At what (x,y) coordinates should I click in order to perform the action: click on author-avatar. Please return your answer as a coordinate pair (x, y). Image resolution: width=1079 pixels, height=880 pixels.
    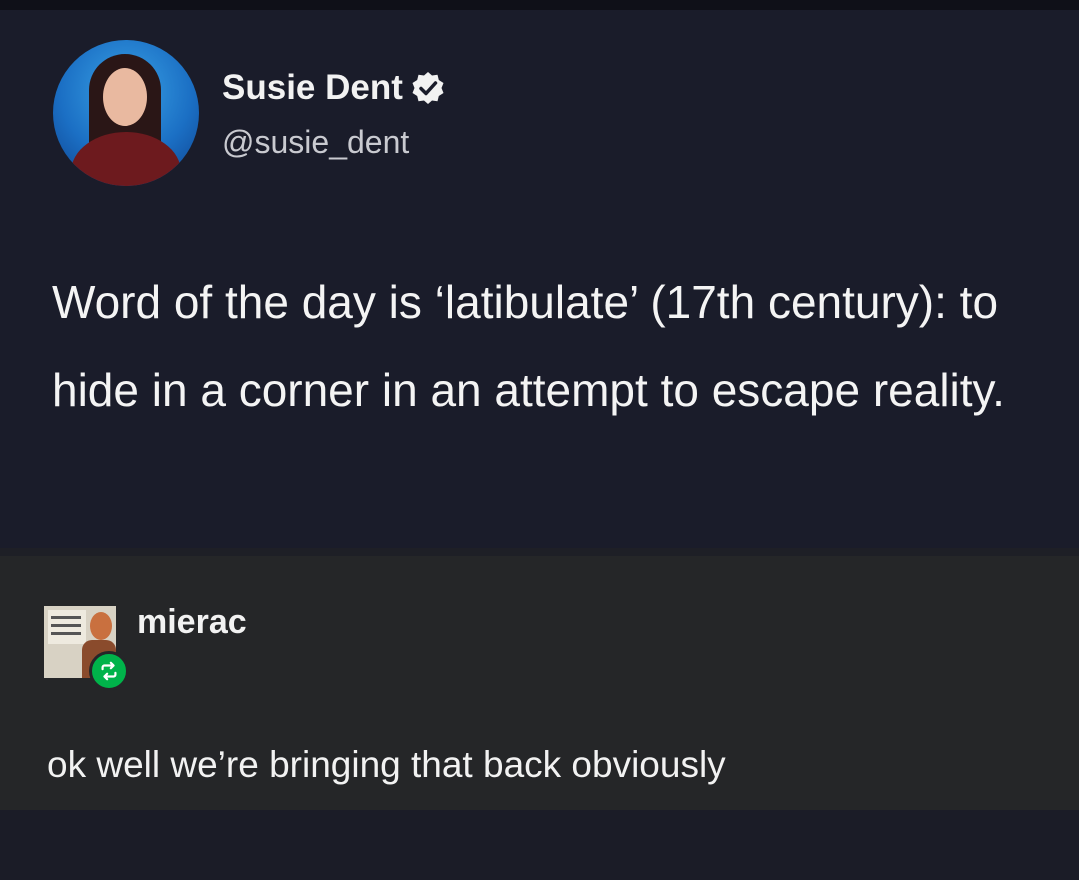
    Looking at the image, I should click on (126, 113).